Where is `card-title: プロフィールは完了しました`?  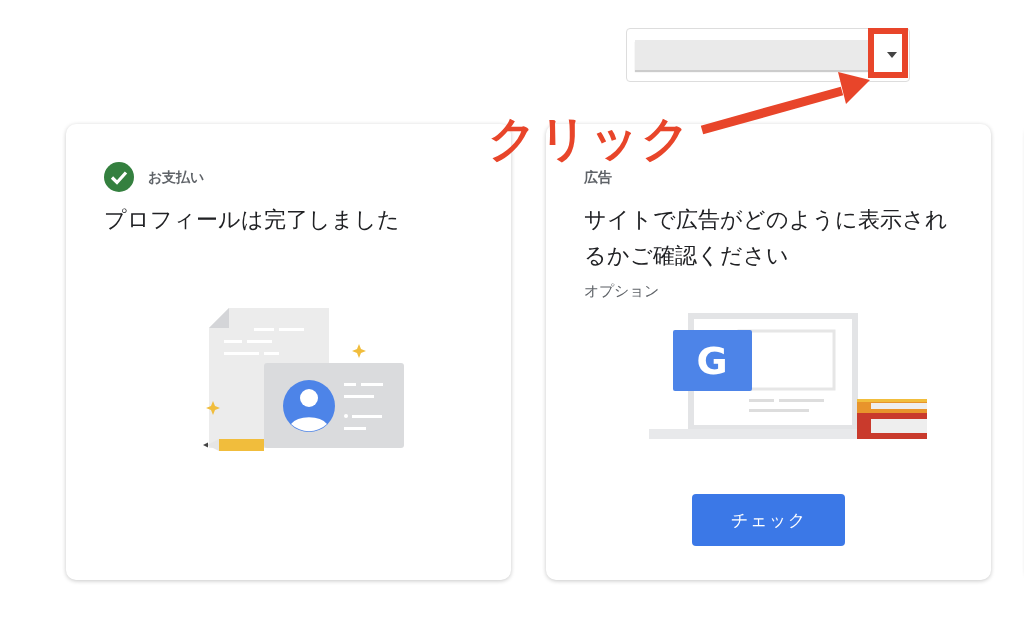 card-title: プロフィールは完了しました is located at coordinates (252, 220).